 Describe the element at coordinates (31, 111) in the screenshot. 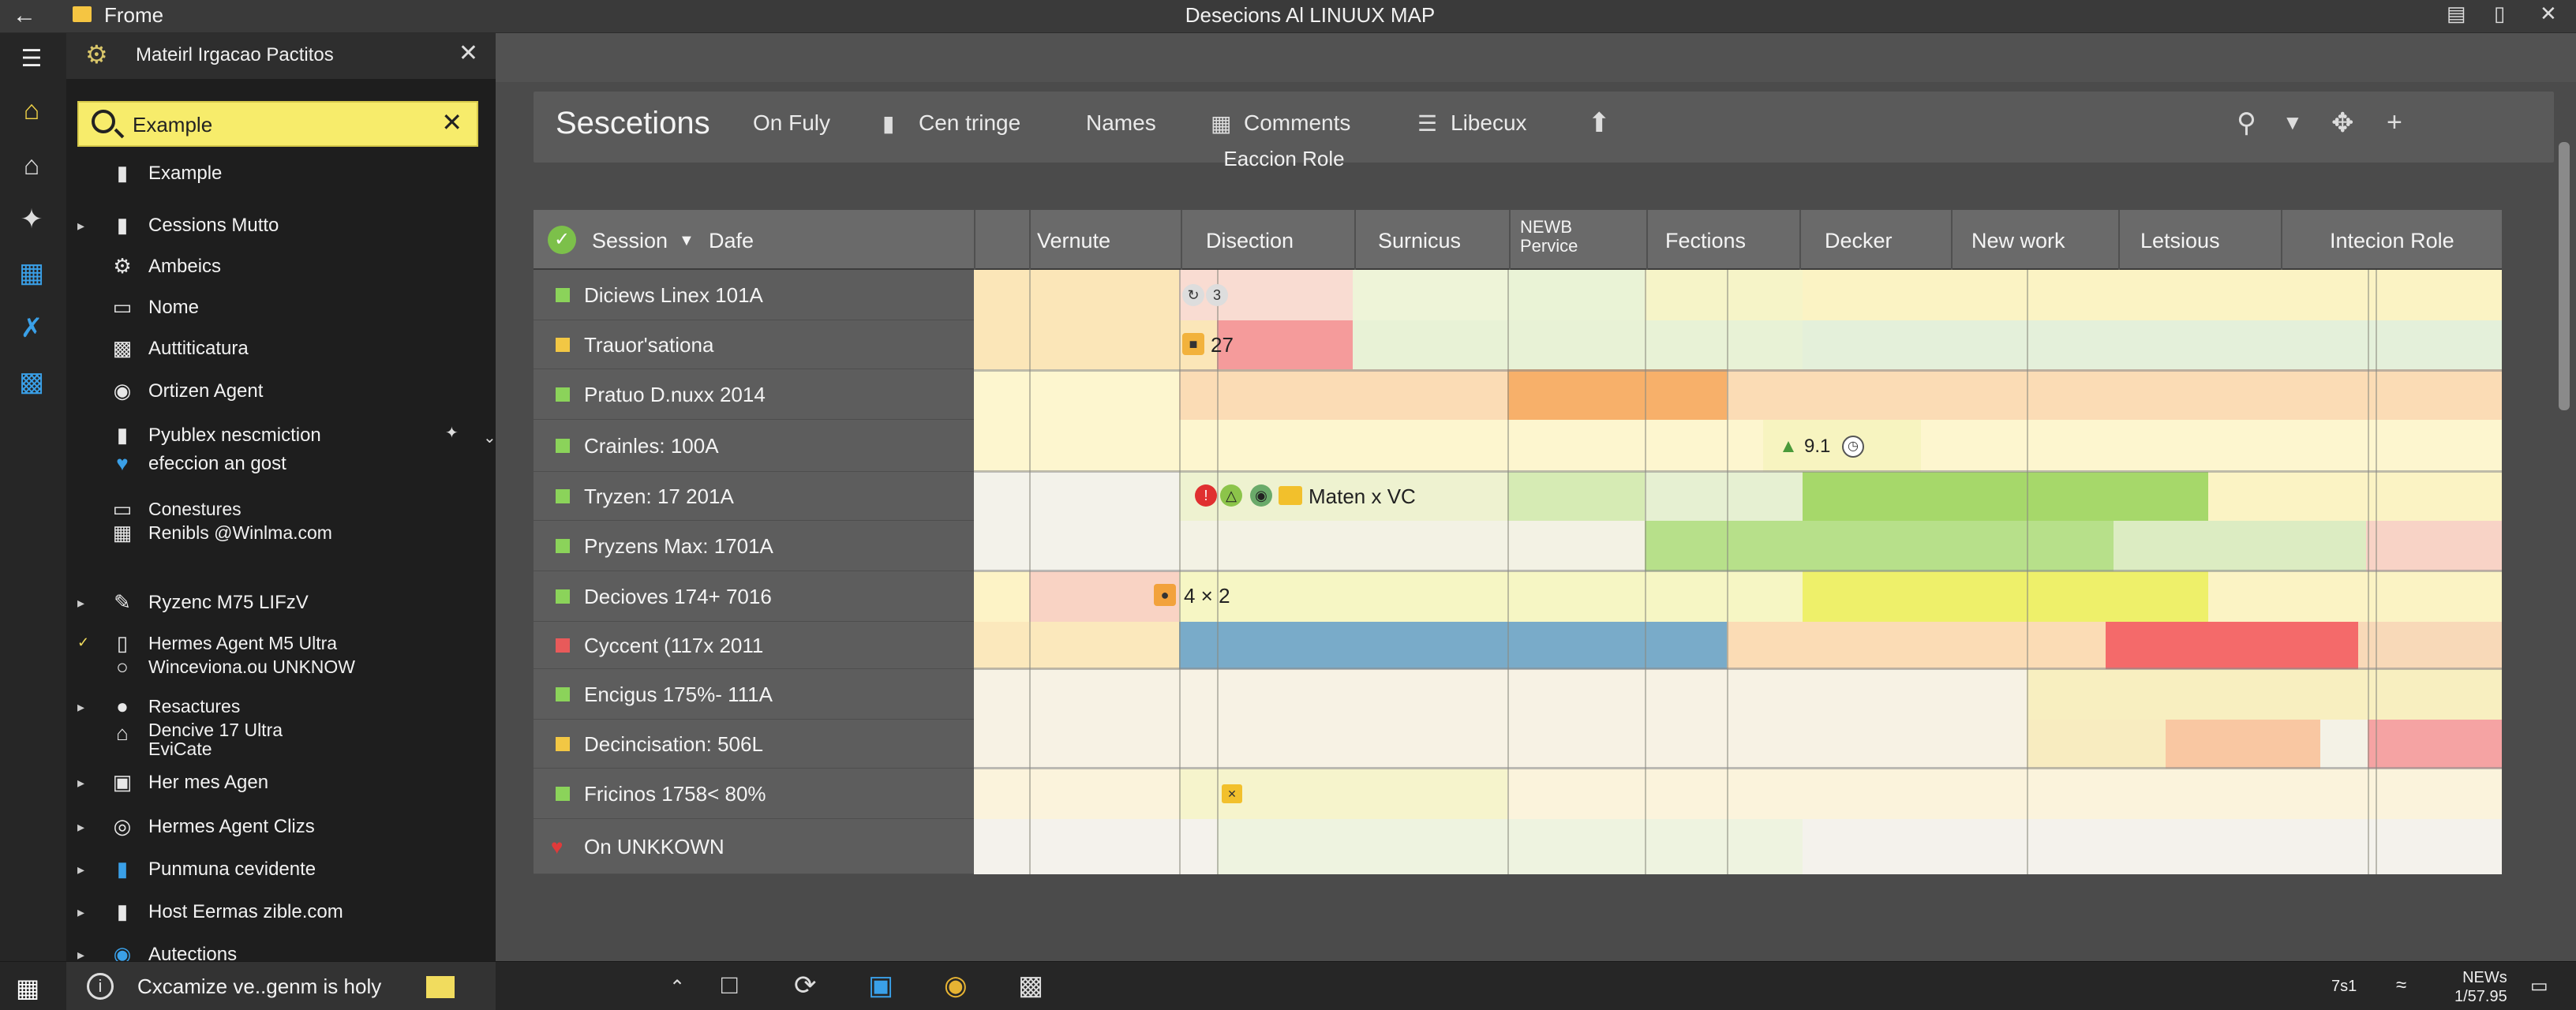

I see `home-icon: ⌂` at that location.